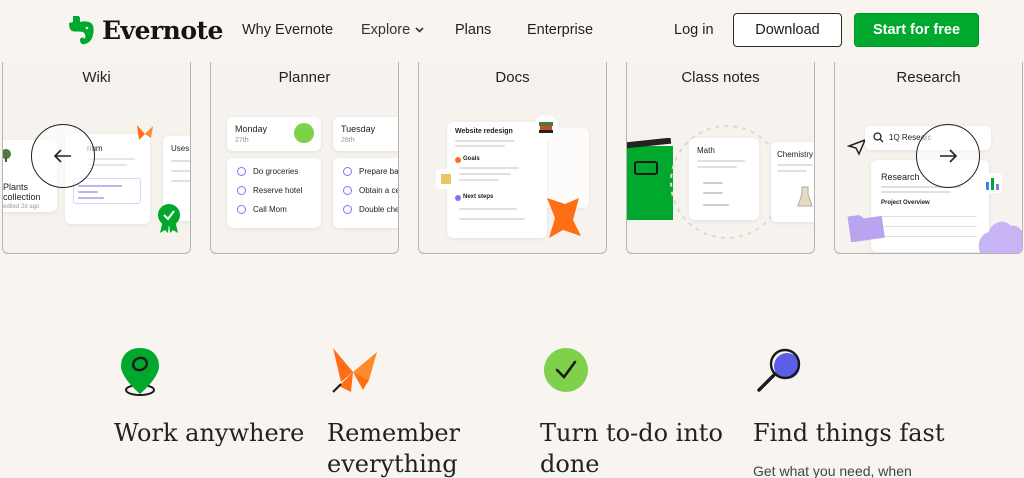 This screenshot has height=478, width=1024. I want to click on sun-icon, so click(304, 133).